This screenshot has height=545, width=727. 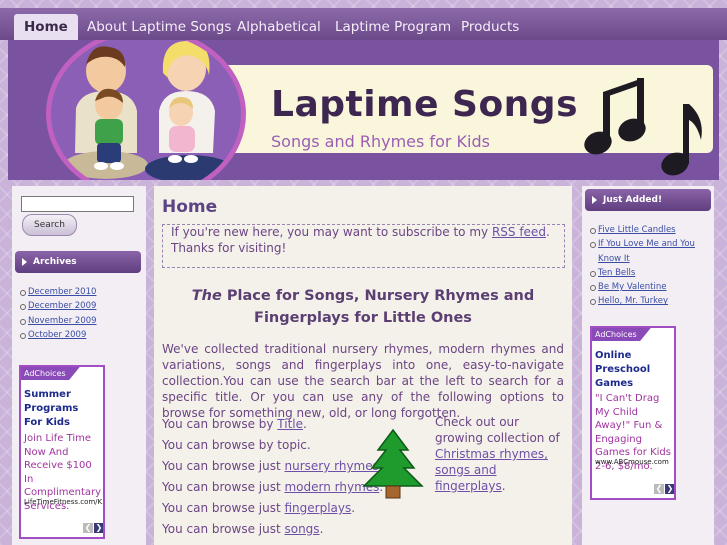 What do you see at coordinates (491, 470) in the screenshot?
I see `christmas-link: Christmas rhymes, songs and fingerplays` at bounding box center [491, 470].